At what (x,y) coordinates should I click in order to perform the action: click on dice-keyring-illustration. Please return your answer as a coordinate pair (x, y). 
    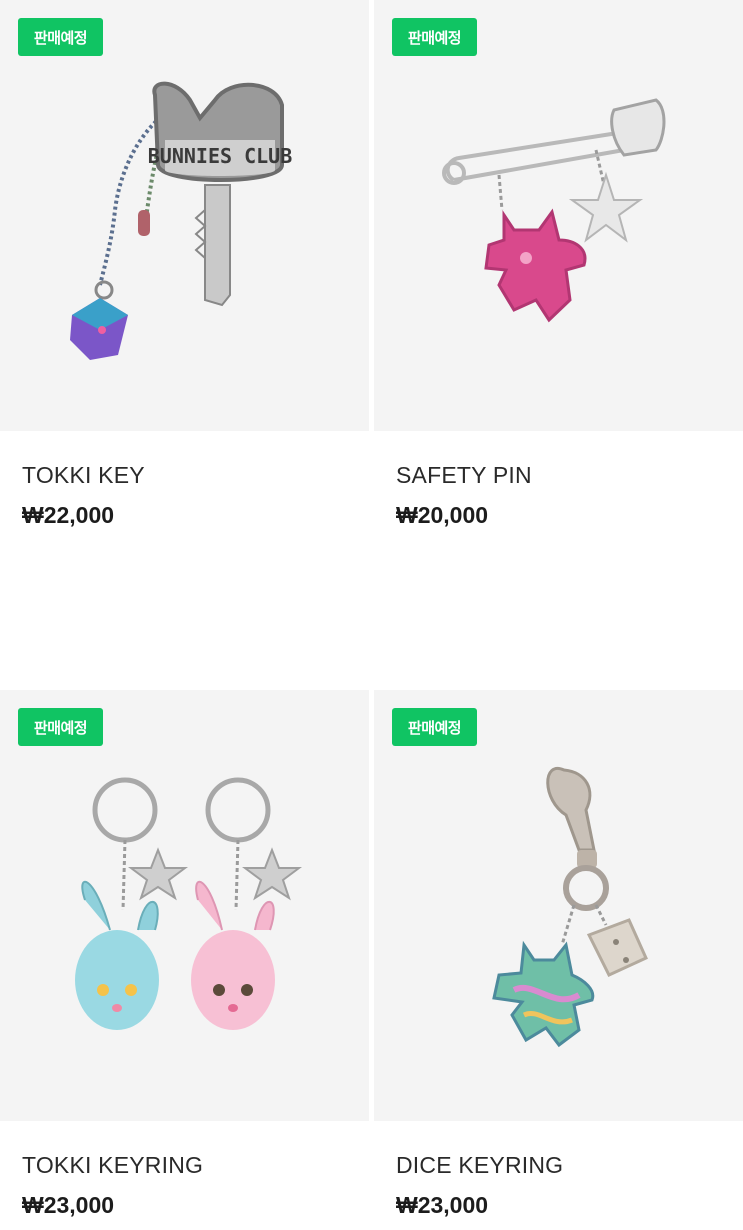
    Looking at the image, I should click on (570, 907).